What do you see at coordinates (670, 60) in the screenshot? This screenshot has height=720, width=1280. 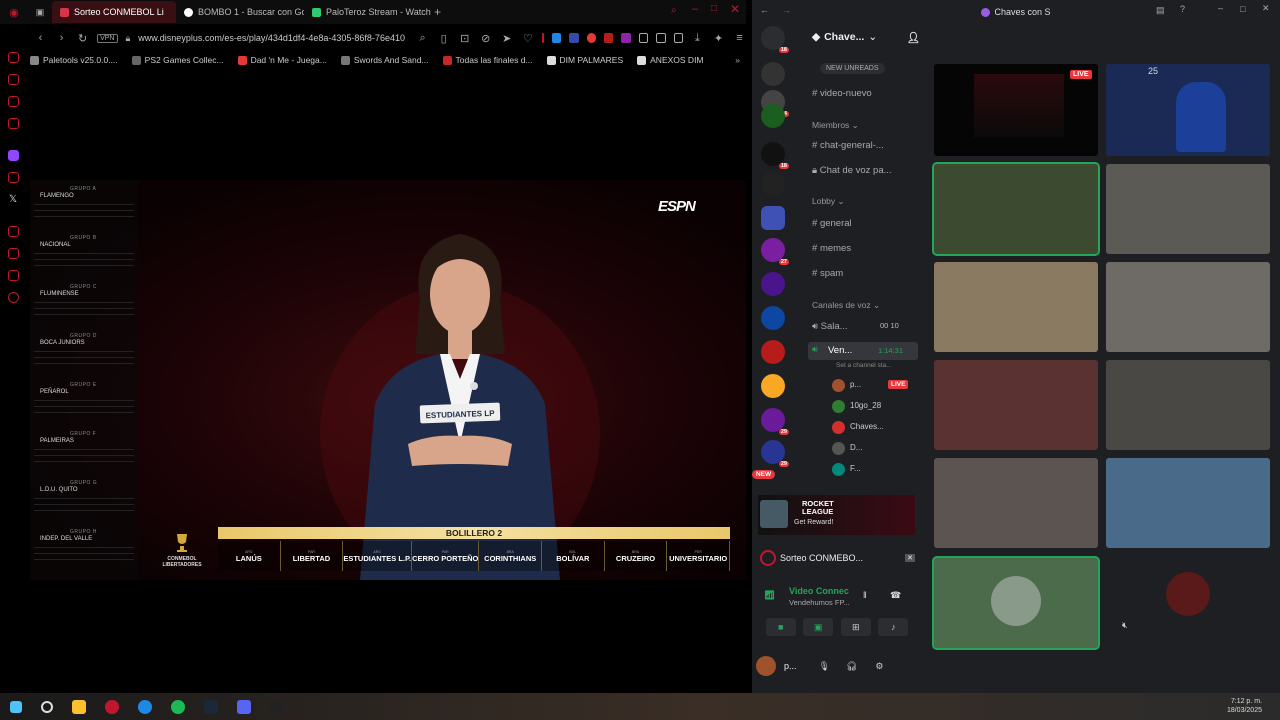 I see `bookmark-item: ANEXOS DIM` at bounding box center [670, 60].